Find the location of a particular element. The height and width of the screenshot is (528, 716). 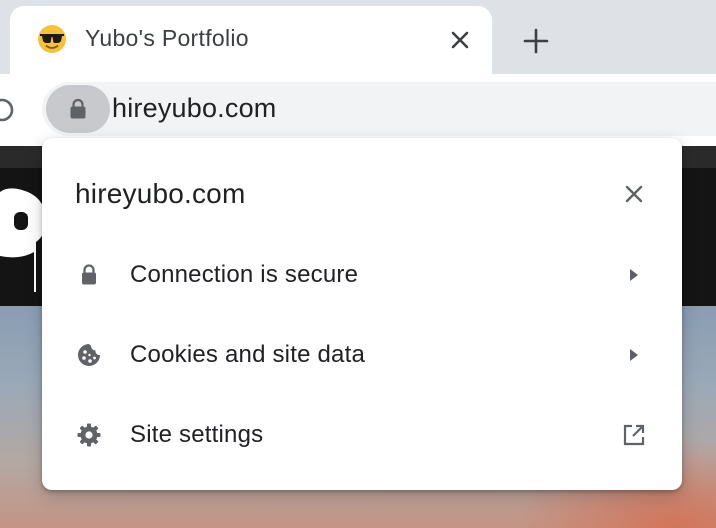

tab-strip: Yubo's Portfolio is located at coordinates (358, 37).